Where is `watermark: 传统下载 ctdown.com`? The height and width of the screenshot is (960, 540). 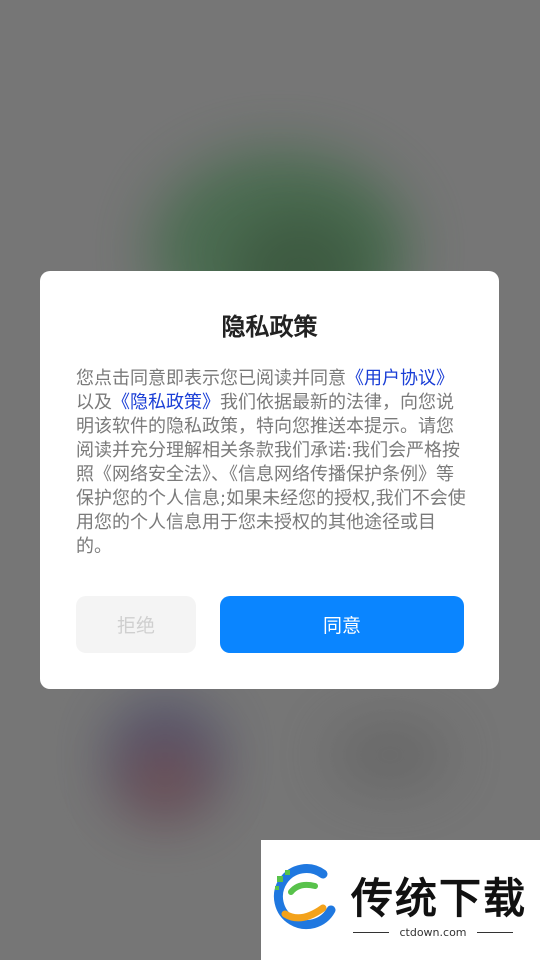 watermark: 传统下载 ctdown.com is located at coordinates (400, 900).